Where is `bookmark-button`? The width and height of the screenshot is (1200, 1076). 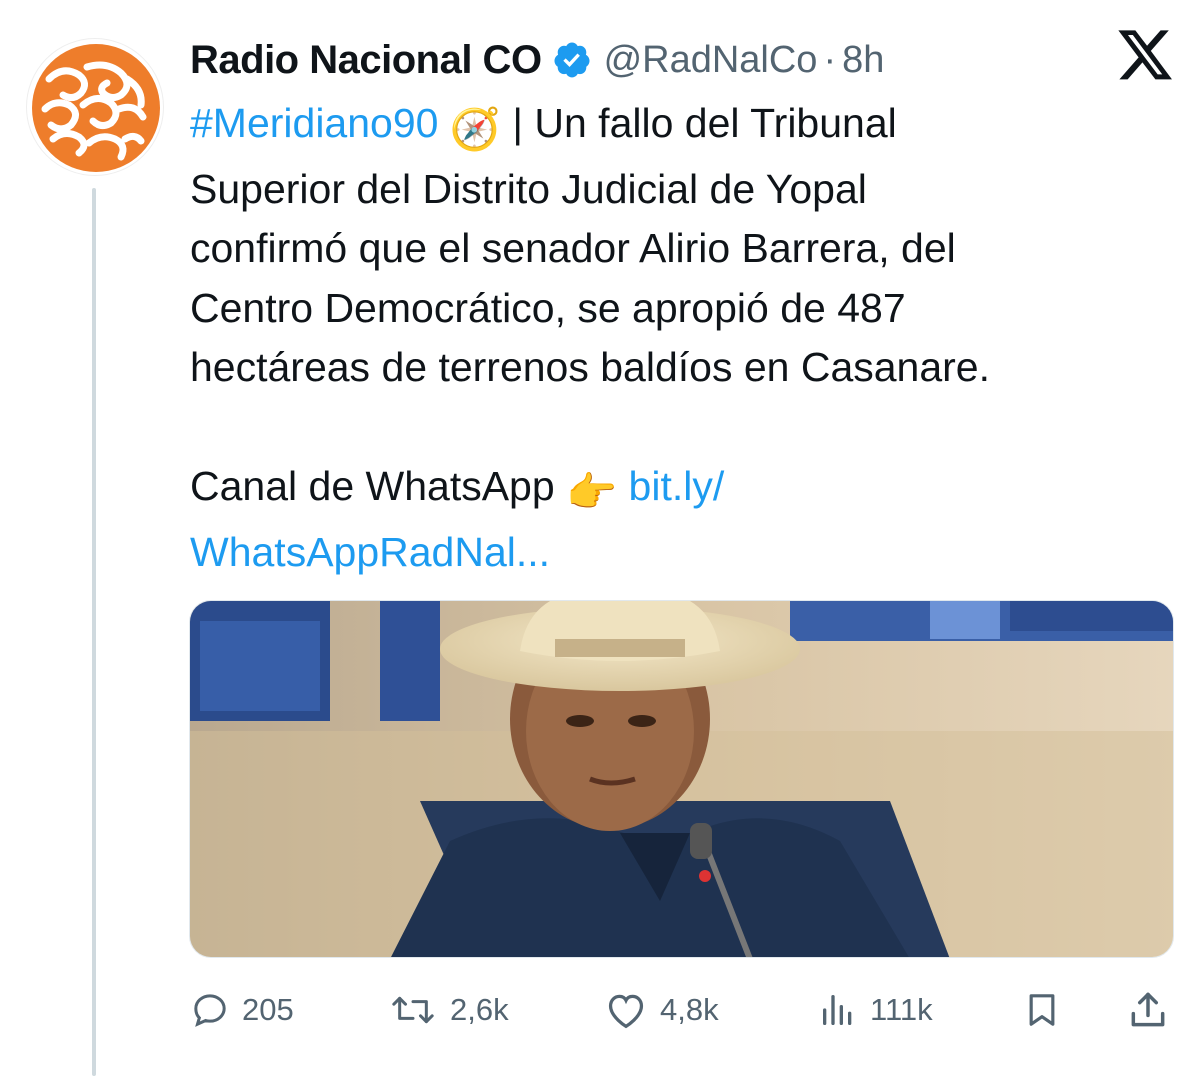
bookmark-button is located at coordinates (1048, 1010).